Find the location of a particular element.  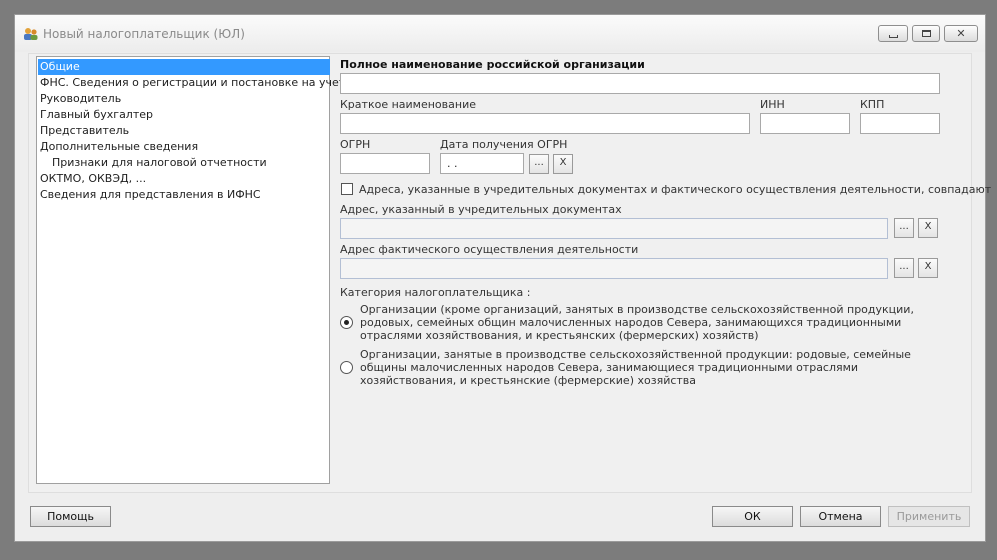

close-icon: ✕ is located at coordinates (961, 33).